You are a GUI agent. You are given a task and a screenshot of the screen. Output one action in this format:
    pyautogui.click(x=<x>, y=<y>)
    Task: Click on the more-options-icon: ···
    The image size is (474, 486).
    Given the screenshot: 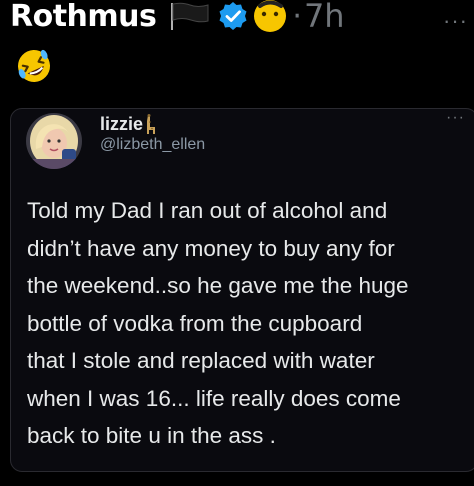 What is the action you would take?
    pyautogui.click(x=455, y=21)
    